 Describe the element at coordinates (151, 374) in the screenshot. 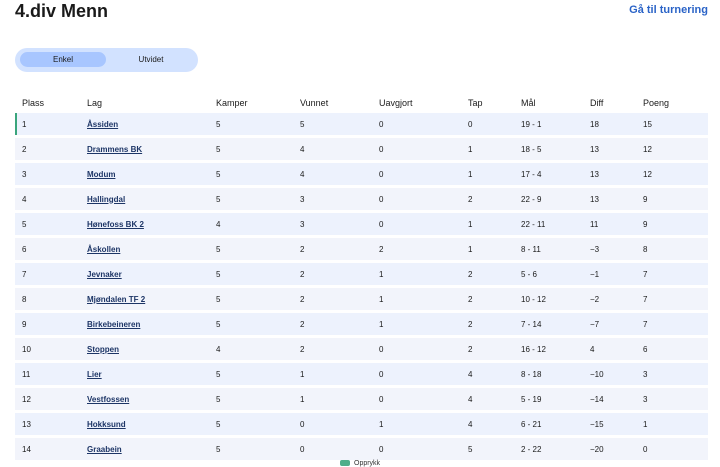

I see `cell-lag: Lier` at that location.